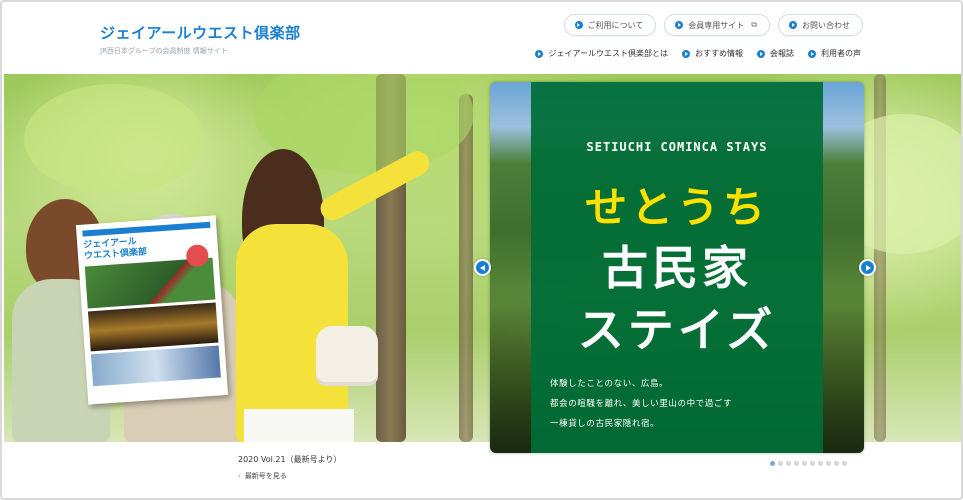 This screenshot has height=500, width=963. I want to click on slide-title-line1: 古民家, so click(677, 268).